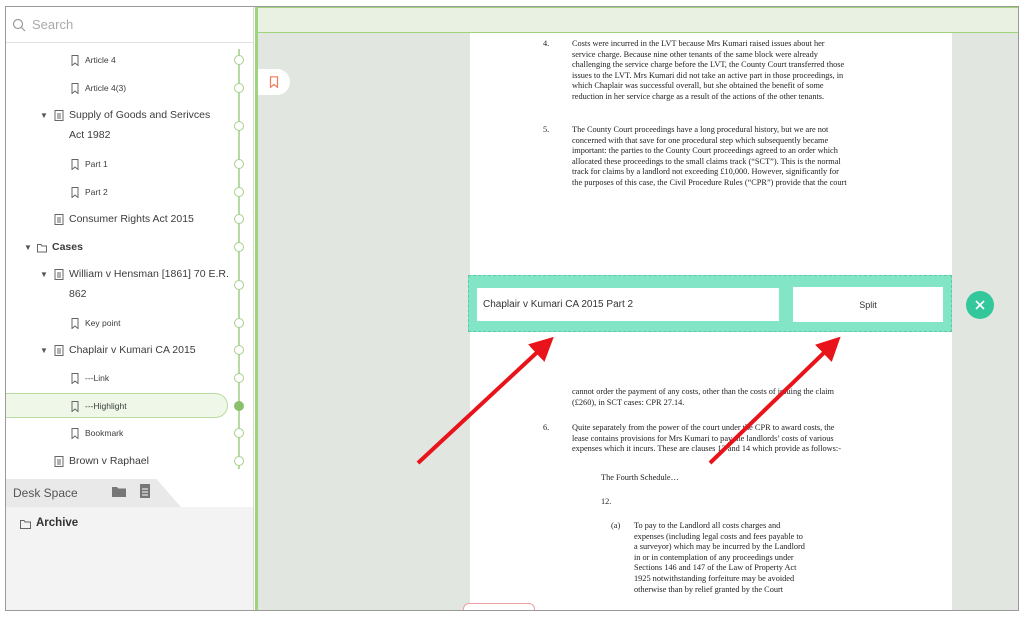 This screenshot has height=618, width=1024. Describe the element at coordinates (42, 248) in the screenshot. I see `folder-icon` at that location.